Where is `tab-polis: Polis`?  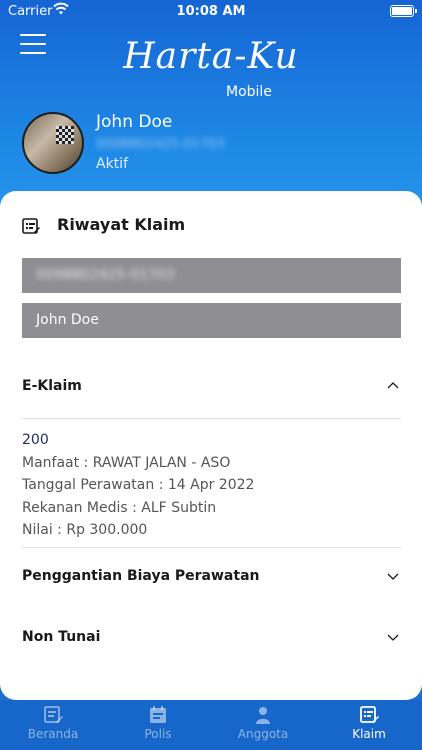
tab-polis: Polis is located at coordinates (158, 723).